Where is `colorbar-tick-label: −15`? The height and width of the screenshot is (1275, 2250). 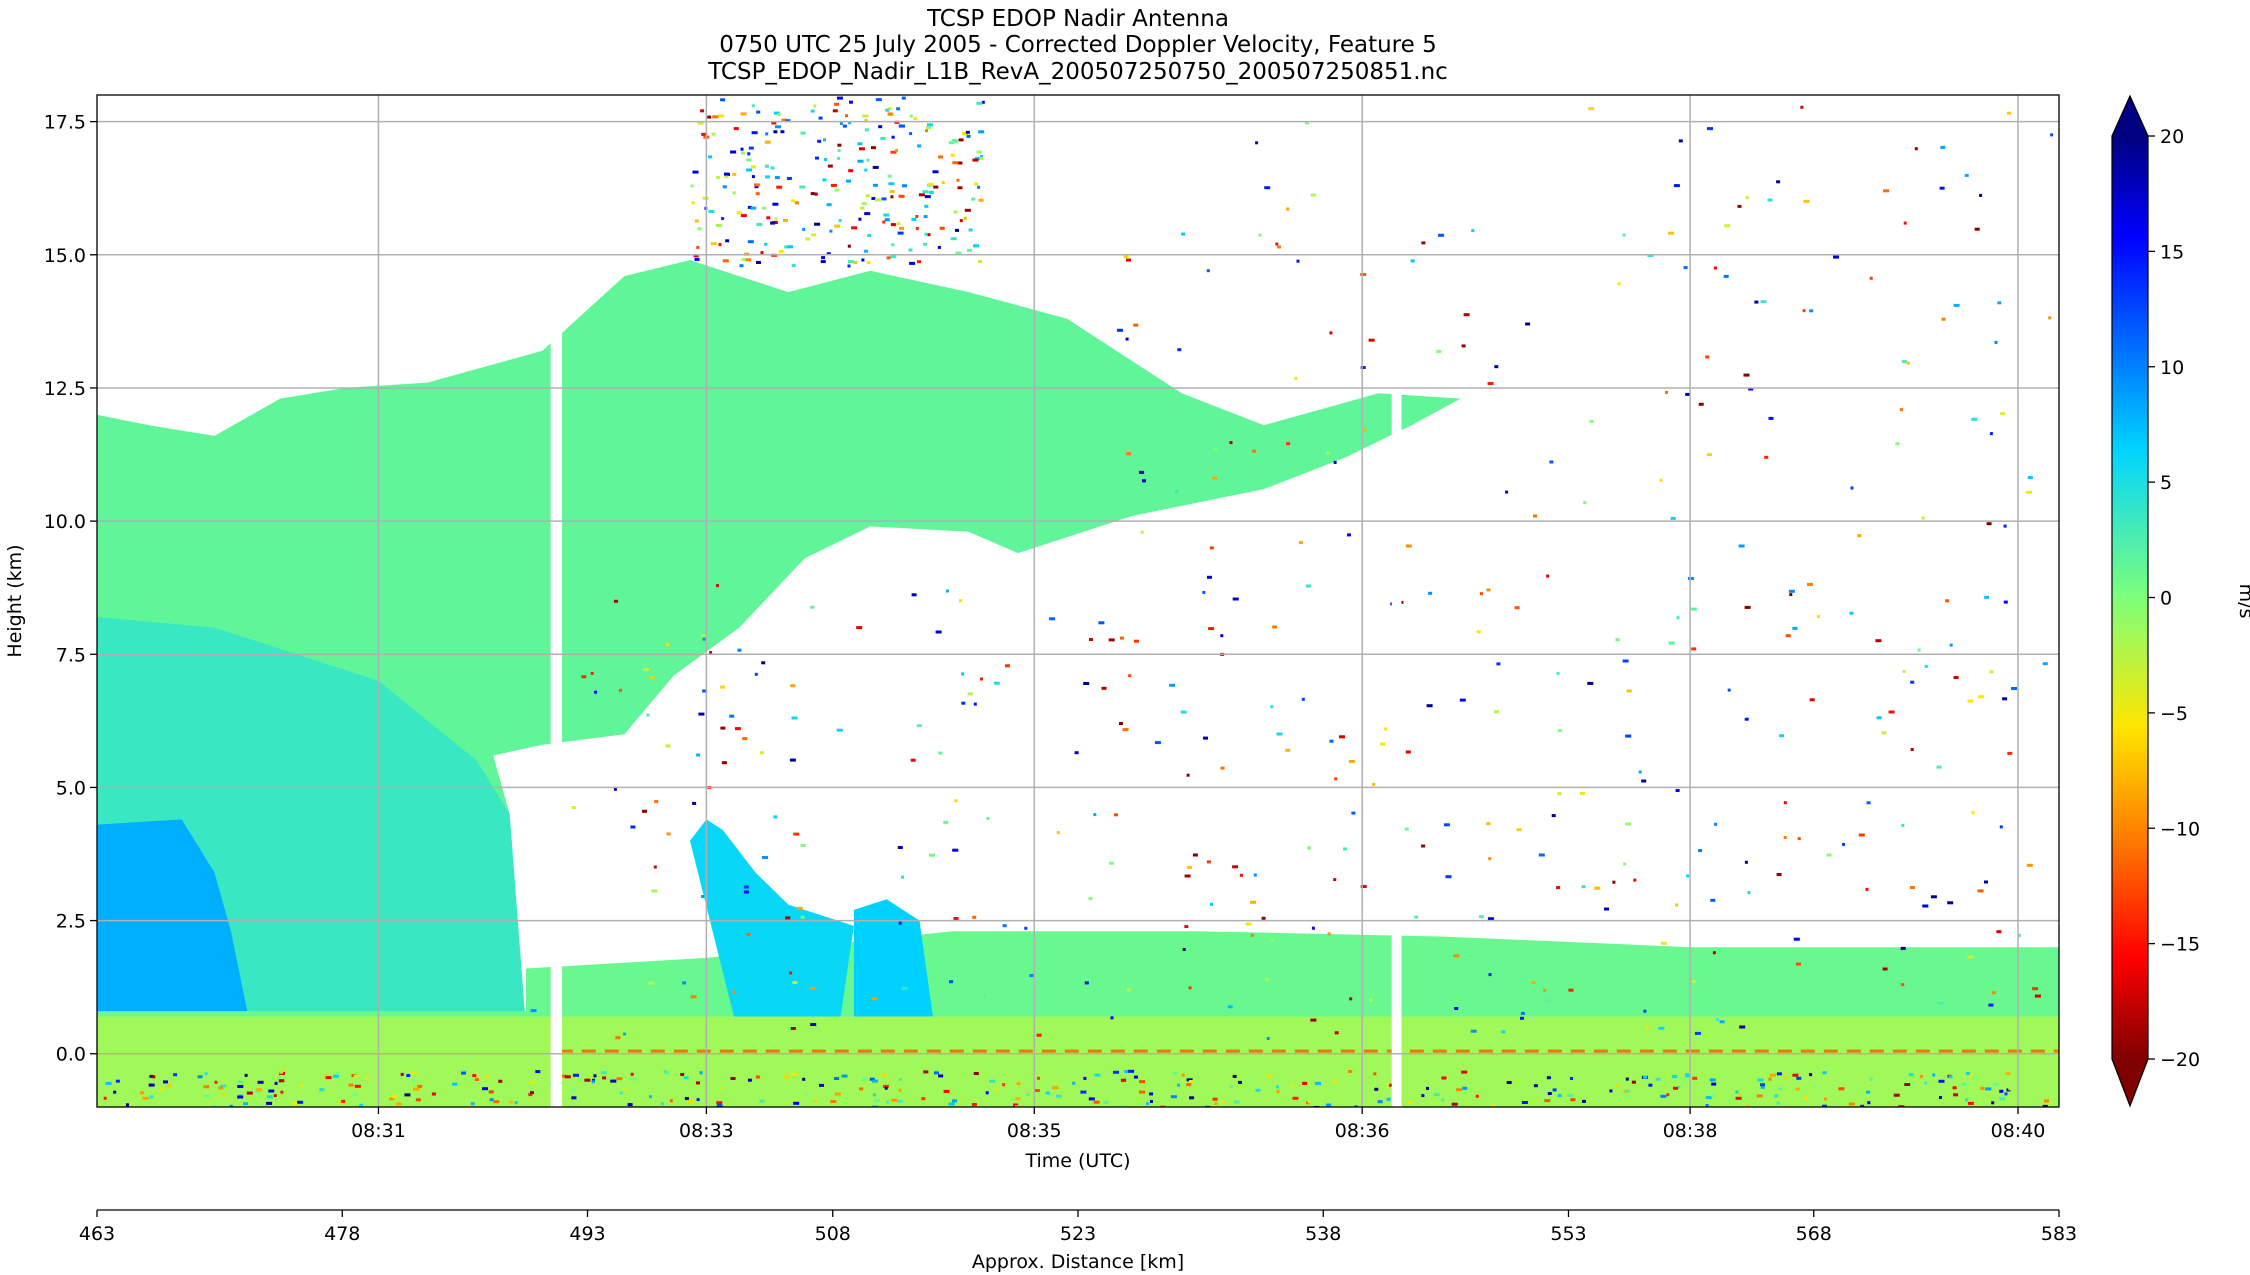
colorbar-tick-label: −15 is located at coordinates (2180, 945).